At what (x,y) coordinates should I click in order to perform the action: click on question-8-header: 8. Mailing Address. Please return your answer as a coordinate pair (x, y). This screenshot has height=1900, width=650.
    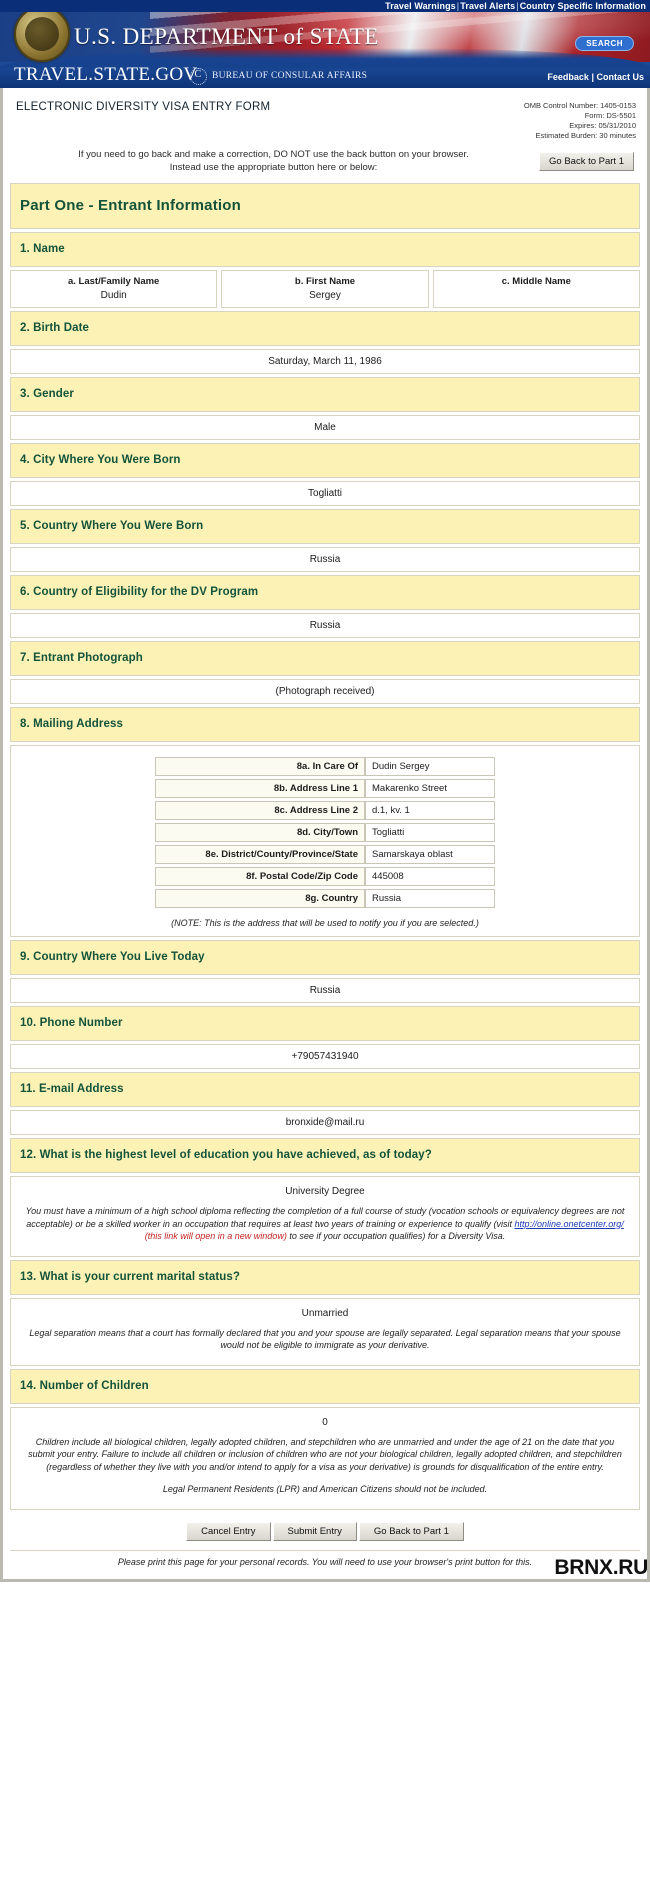
    Looking at the image, I should click on (325, 724).